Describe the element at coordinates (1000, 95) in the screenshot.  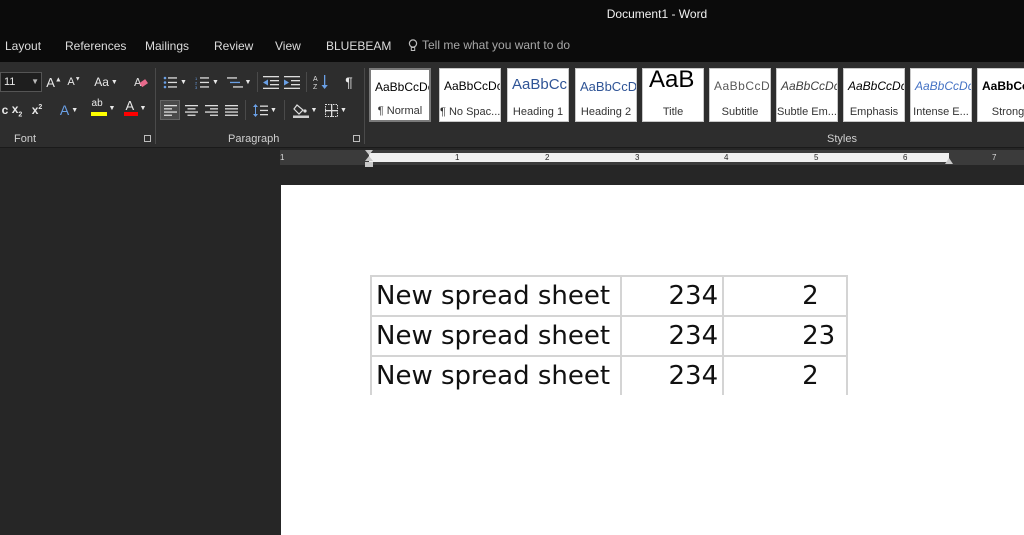
I see `style-strong: AaBbCcDc Strong` at that location.